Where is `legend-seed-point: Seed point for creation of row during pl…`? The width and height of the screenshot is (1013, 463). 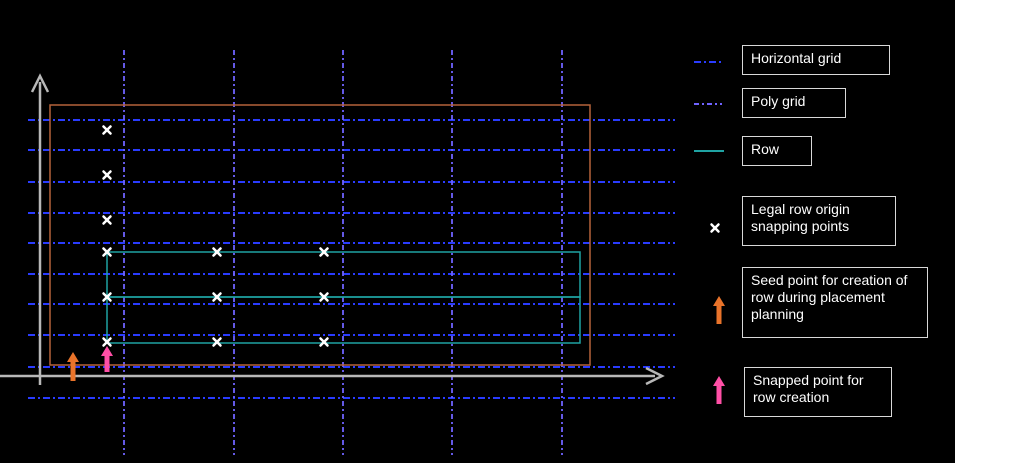
legend-seed-point: Seed point for creation of row during pl… is located at coordinates (835, 302).